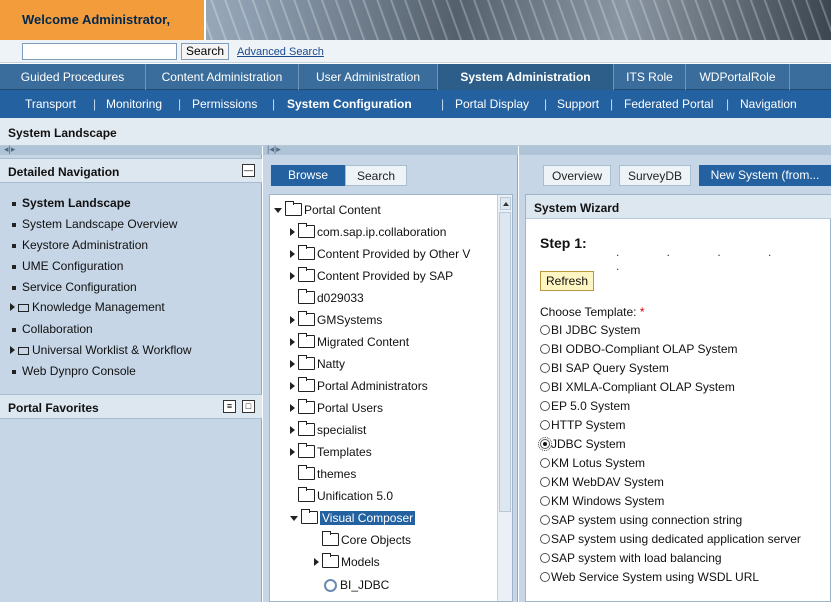 The image size is (831, 602). What do you see at coordinates (577, 175) in the screenshot?
I see `tab-overview: Overview` at bounding box center [577, 175].